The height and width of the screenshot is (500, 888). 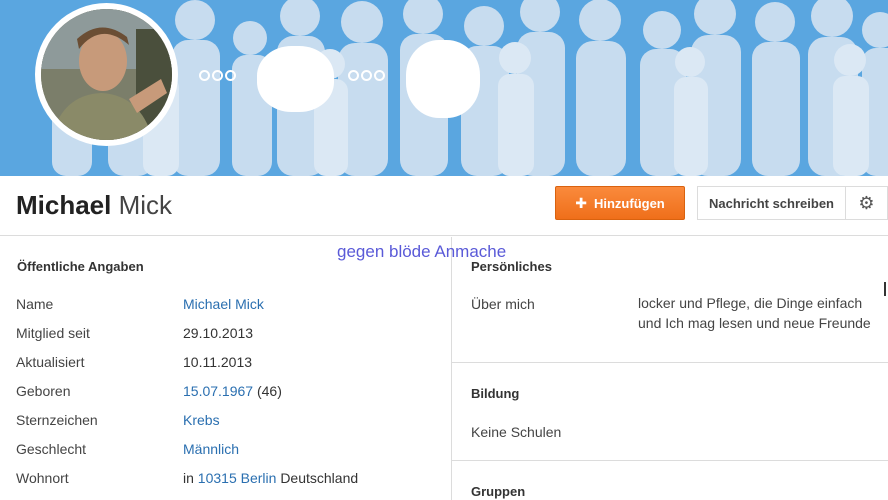 What do you see at coordinates (50, 362) in the screenshot?
I see `info-label: Aktualisiert` at bounding box center [50, 362].